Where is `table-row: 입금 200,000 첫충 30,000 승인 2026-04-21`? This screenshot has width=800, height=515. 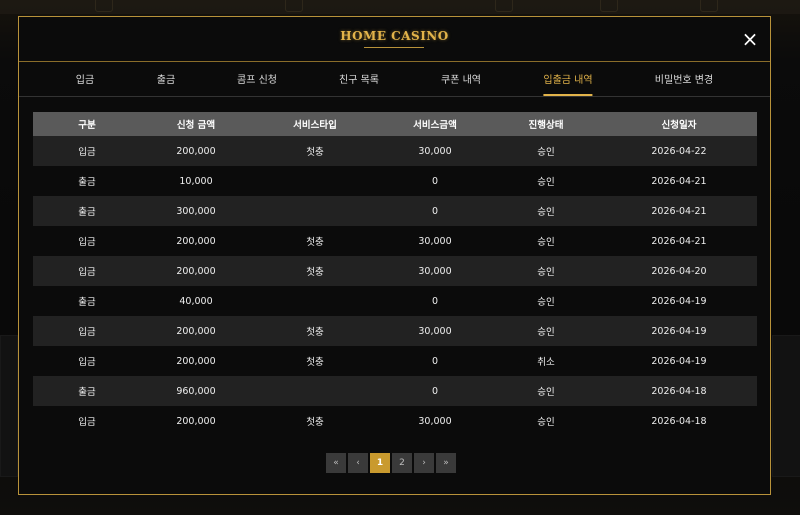
table-row: 입금 200,000 첫충 30,000 승인 2026-04-21 is located at coordinates (395, 241).